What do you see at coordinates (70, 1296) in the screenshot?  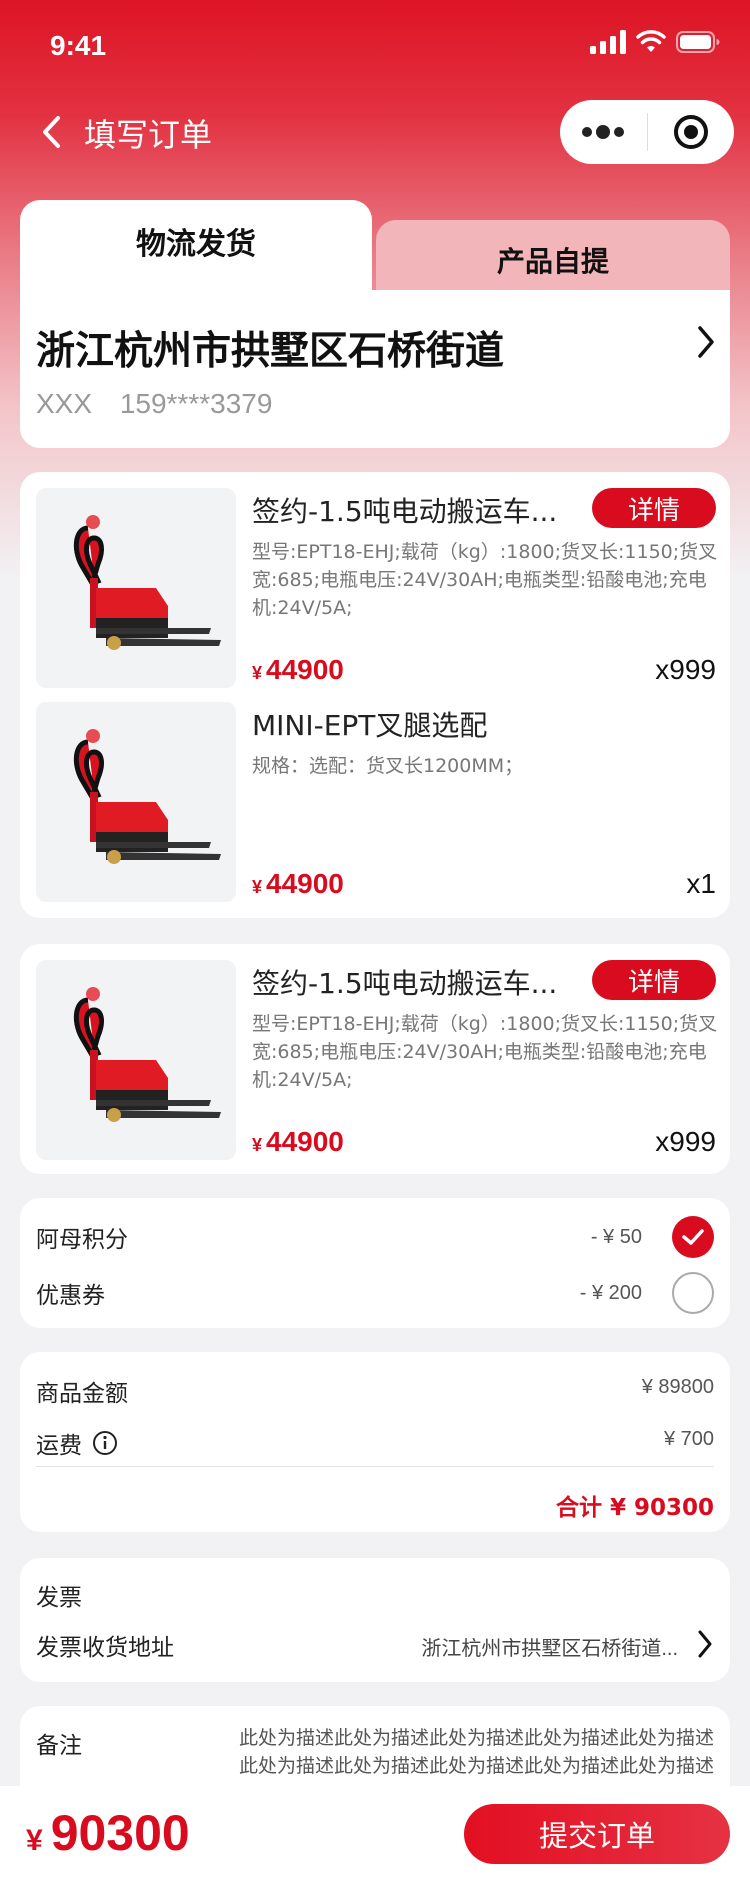 I see `coupon-label: 优惠券` at bounding box center [70, 1296].